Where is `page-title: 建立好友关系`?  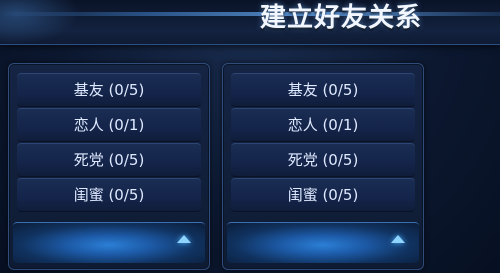 page-title: 建立好友关系 is located at coordinates (340, 18).